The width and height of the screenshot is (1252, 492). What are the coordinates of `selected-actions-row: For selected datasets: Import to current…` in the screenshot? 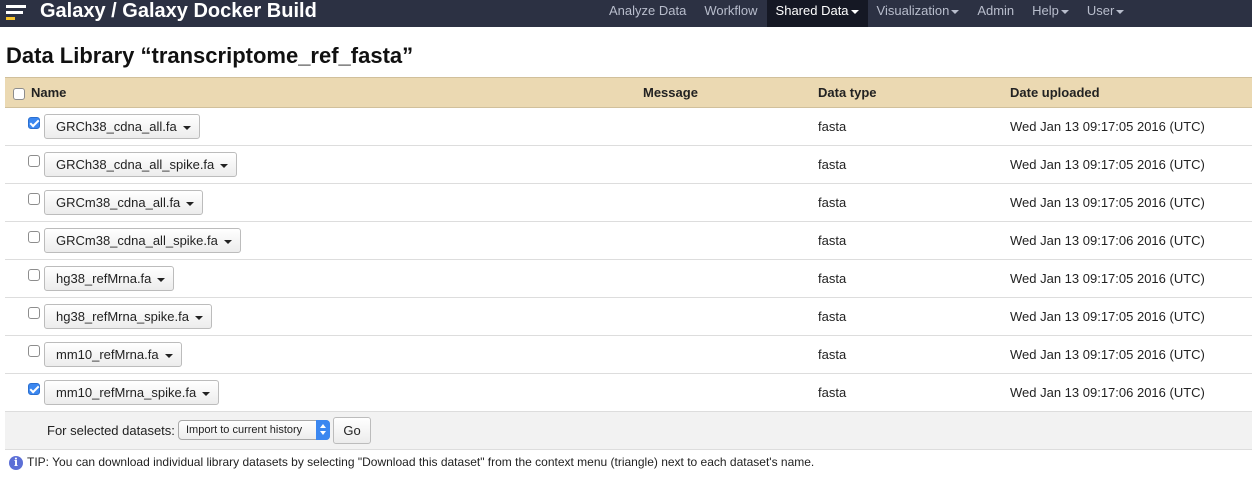 It's located at (628, 430).